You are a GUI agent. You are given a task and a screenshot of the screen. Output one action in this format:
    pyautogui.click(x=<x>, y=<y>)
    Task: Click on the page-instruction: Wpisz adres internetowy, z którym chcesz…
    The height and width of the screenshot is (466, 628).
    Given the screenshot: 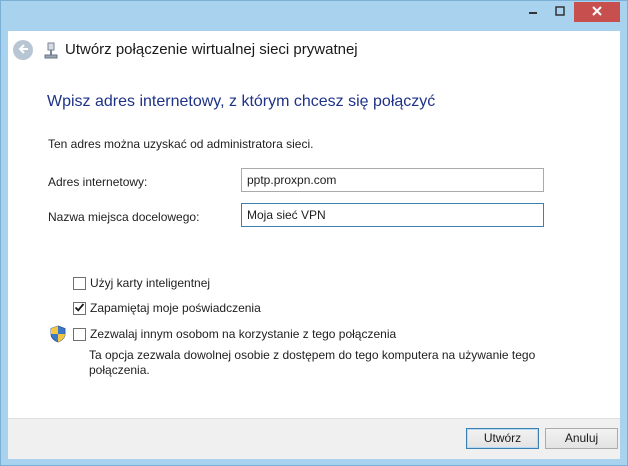 What is the action you would take?
    pyautogui.click(x=241, y=101)
    